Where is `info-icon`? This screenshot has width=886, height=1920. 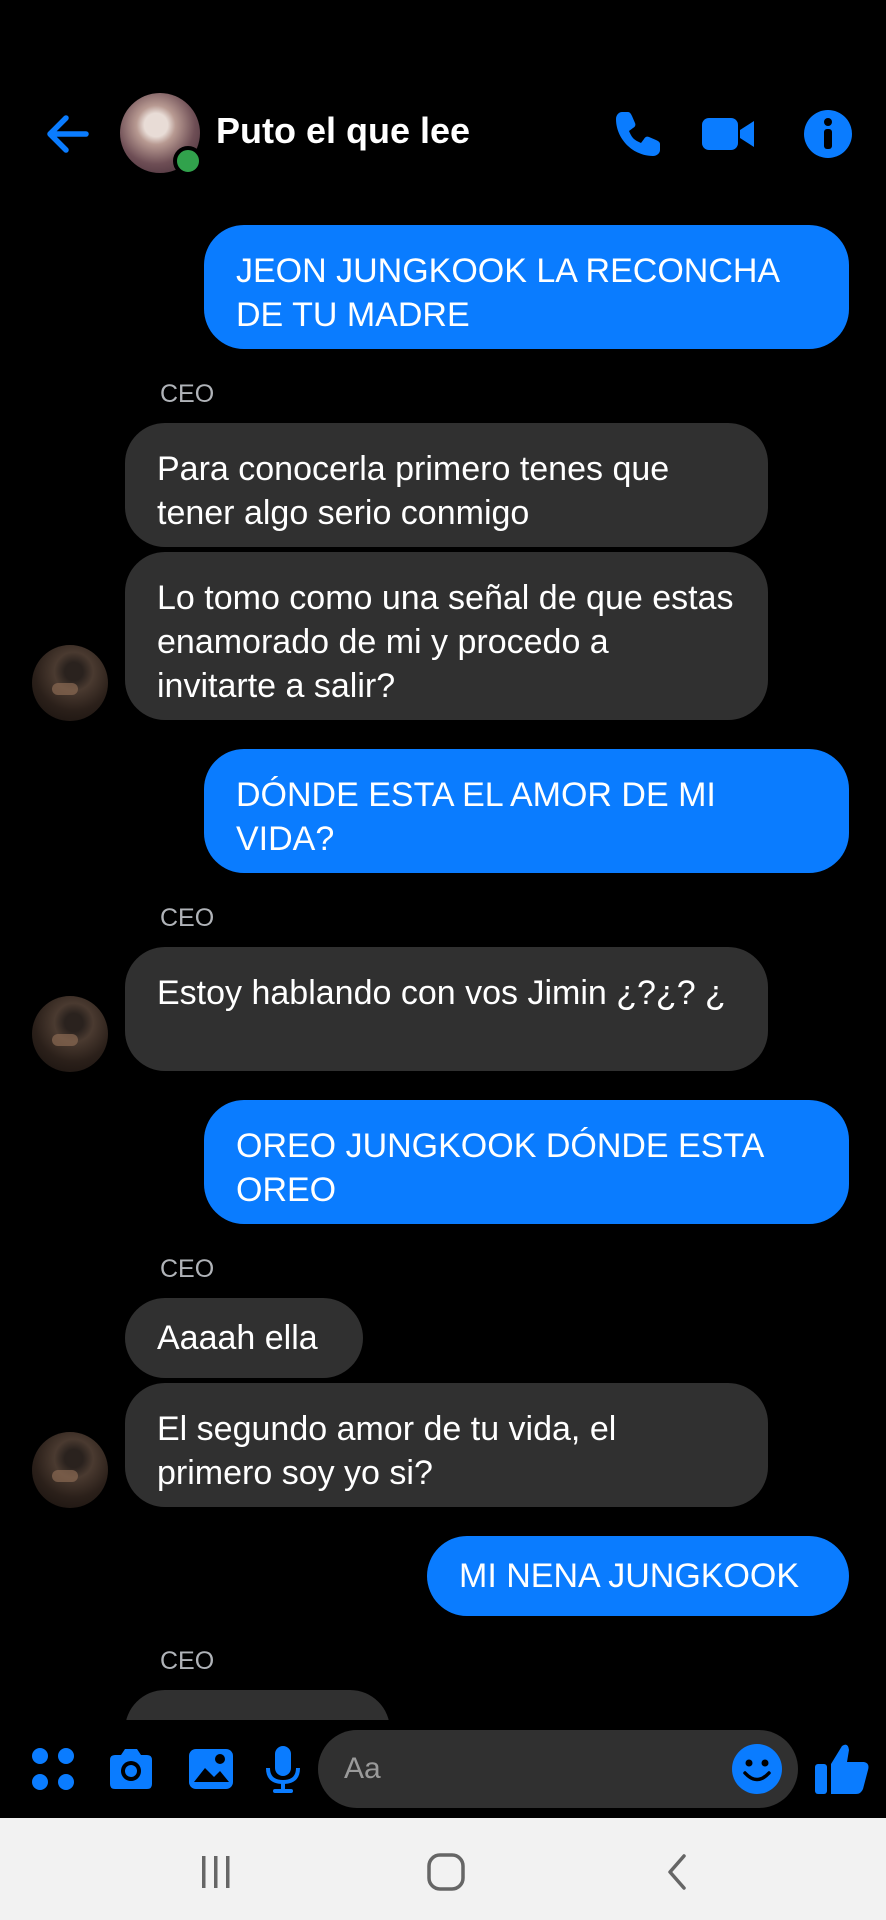 info-icon is located at coordinates (828, 134).